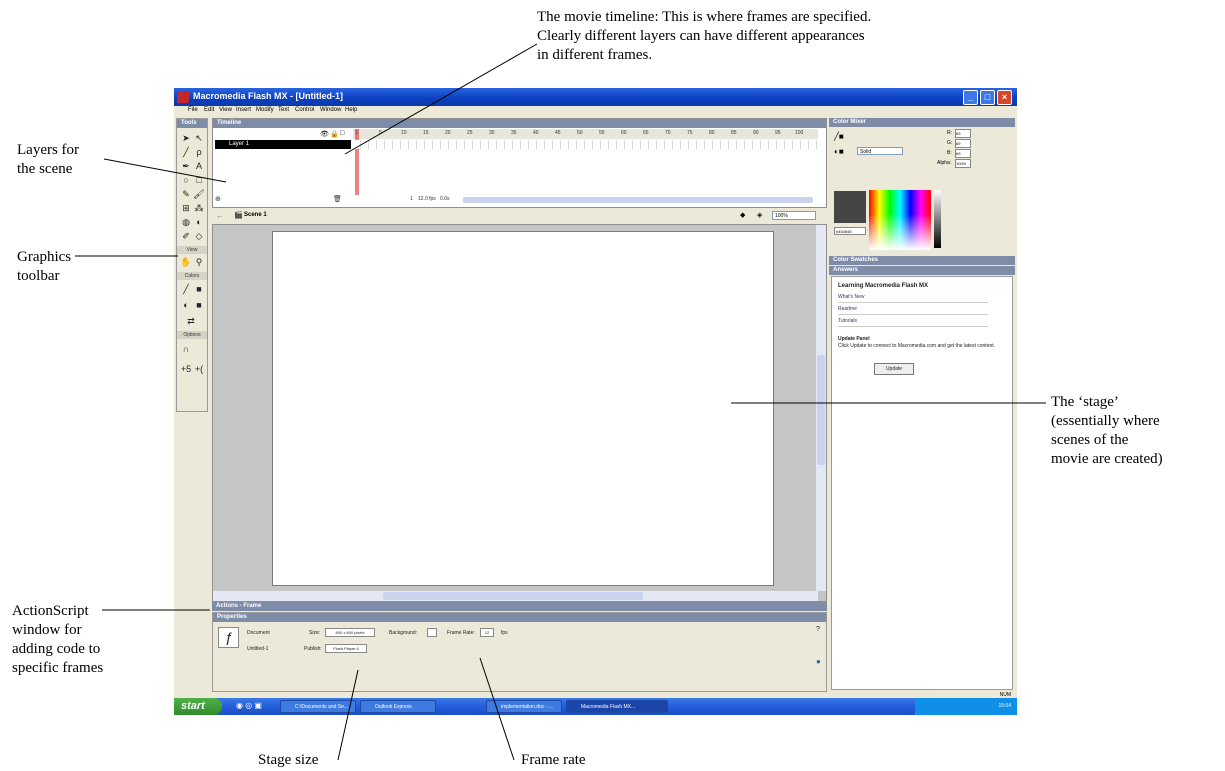 This screenshot has width=1225, height=771. Describe the element at coordinates (283, 110) in the screenshot. I see `menu-text: Text` at that location.